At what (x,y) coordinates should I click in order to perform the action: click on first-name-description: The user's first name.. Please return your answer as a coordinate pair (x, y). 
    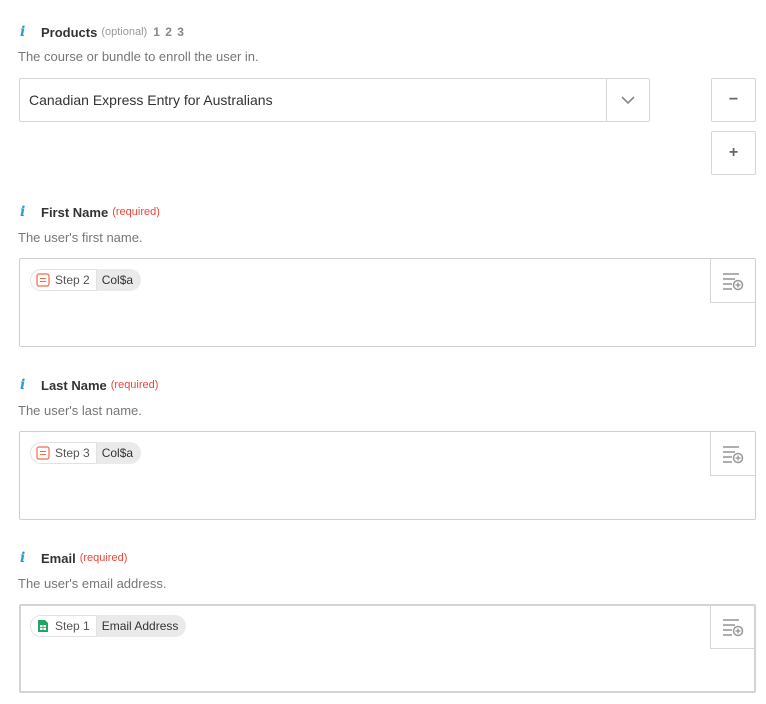
    Looking at the image, I should click on (80, 237).